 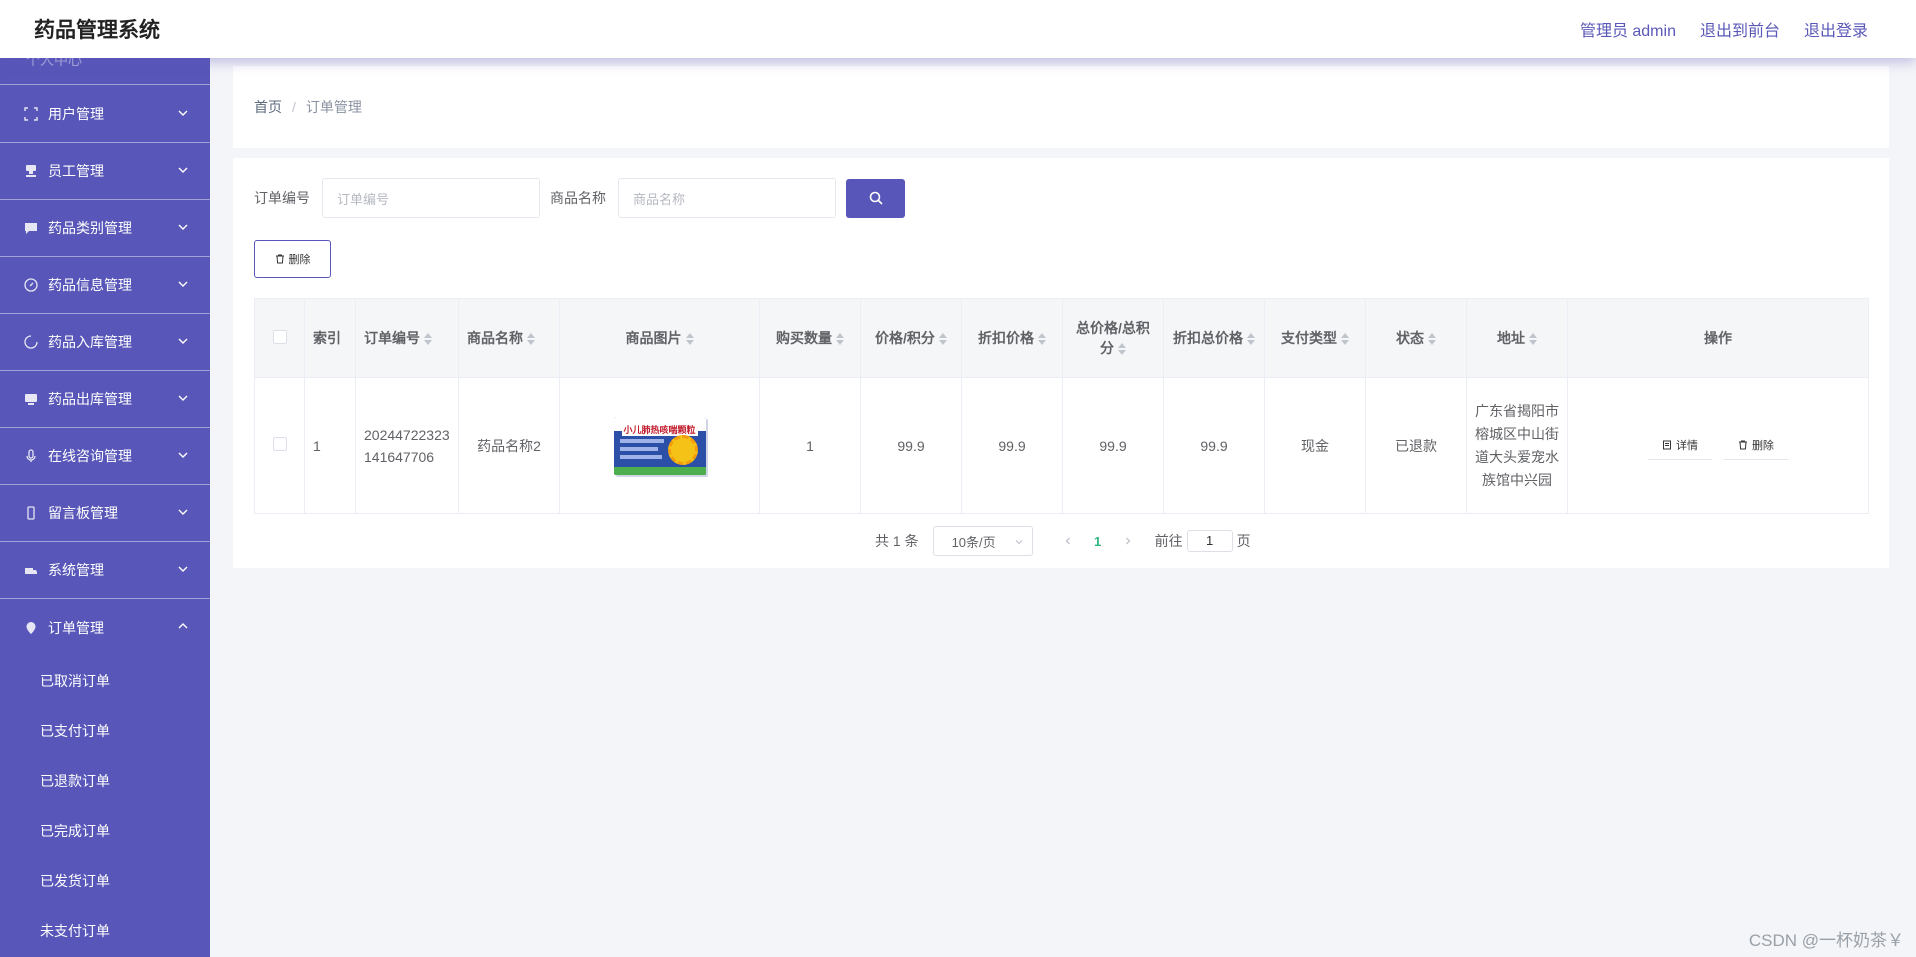 What do you see at coordinates (105, 681) in the screenshot?
I see `submenu-item-cancelled: 已取消订单` at bounding box center [105, 681].